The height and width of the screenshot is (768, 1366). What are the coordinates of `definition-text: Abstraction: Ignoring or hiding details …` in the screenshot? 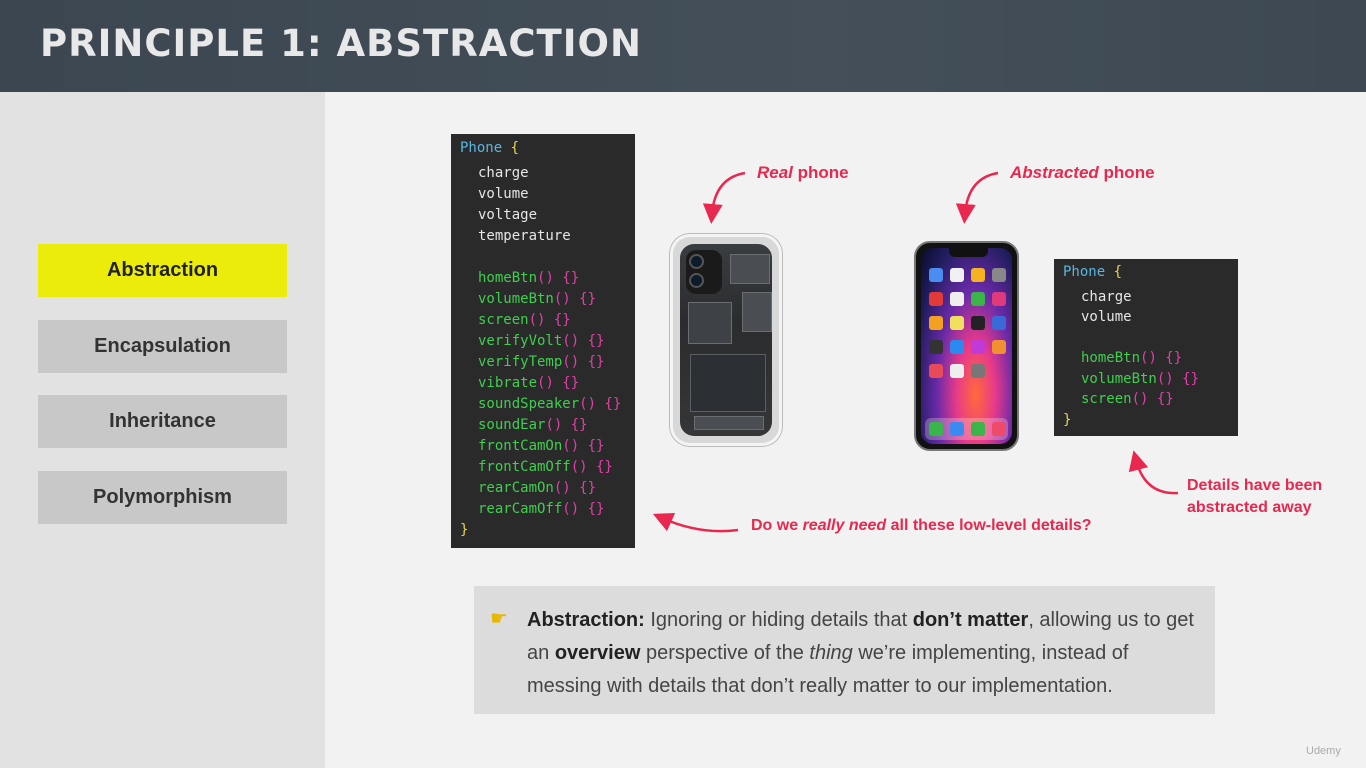 It's located at (860, 653).